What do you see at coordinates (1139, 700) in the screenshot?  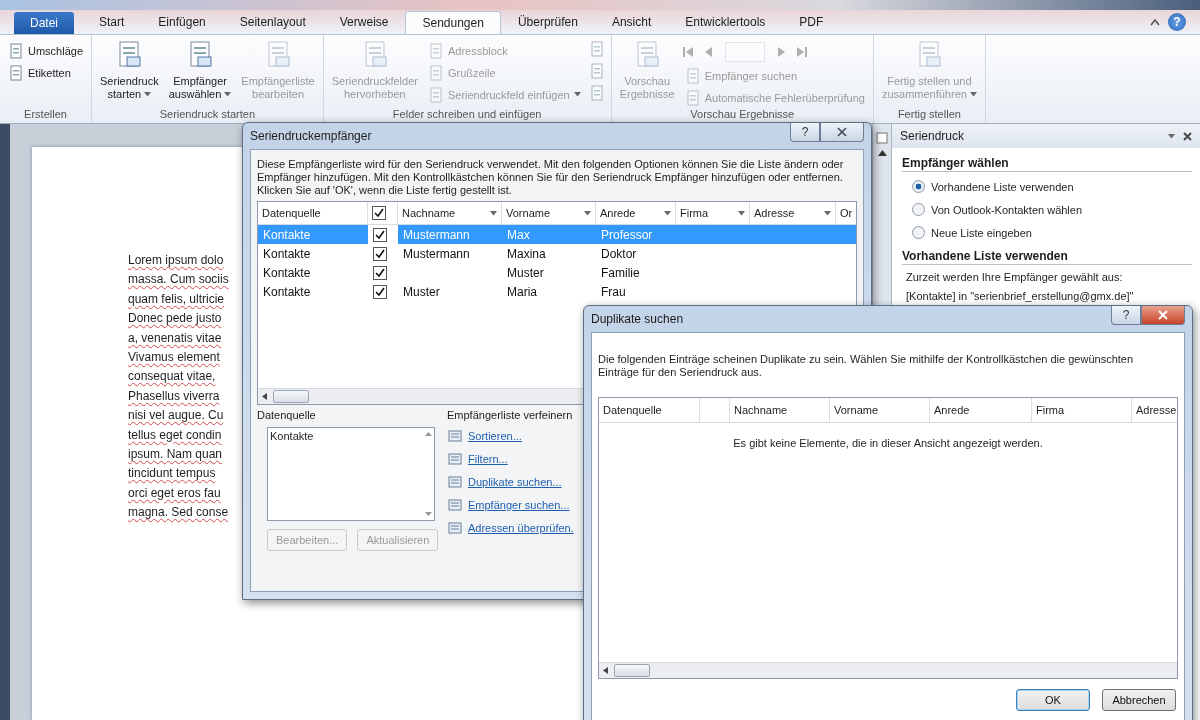 I see `dialog-button: Abbrechen` at bounding box center [1139, 700].